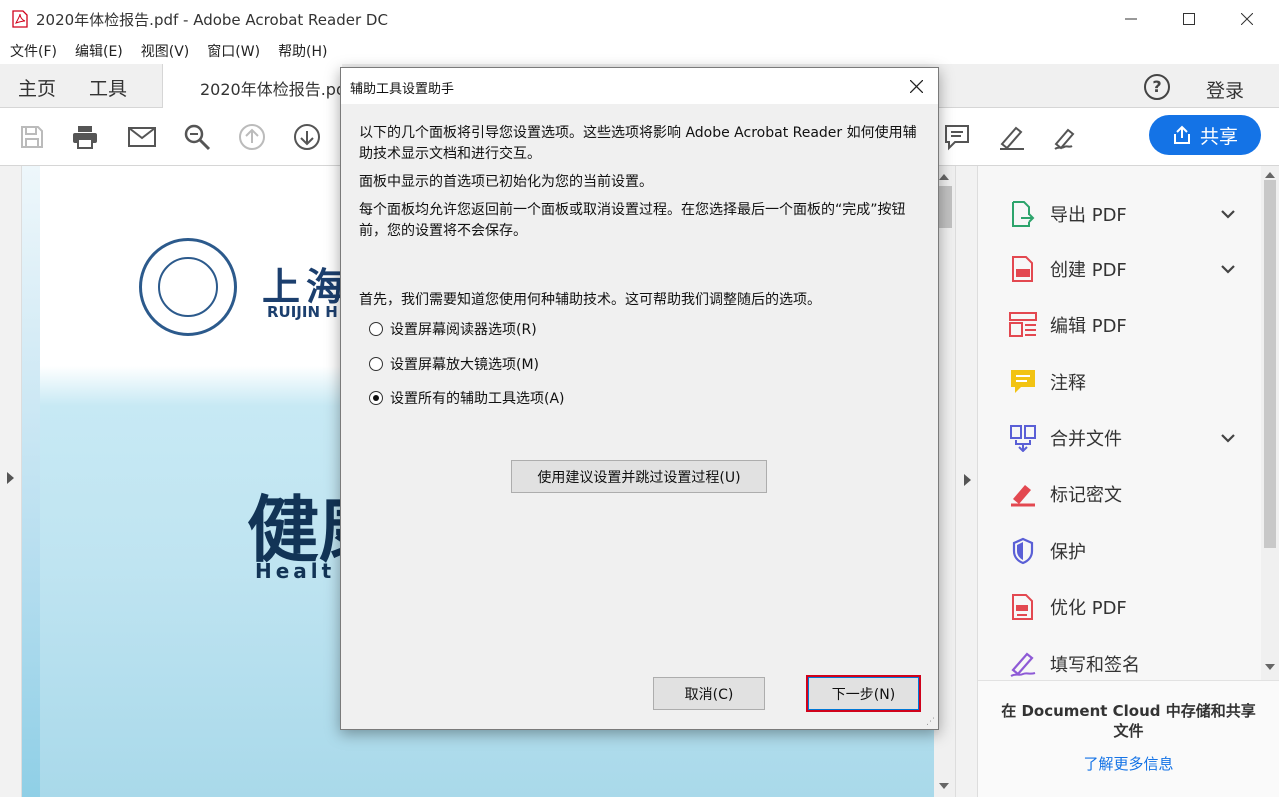  I want to click on resize-grip-icon: ⋰, so click(930, 722).